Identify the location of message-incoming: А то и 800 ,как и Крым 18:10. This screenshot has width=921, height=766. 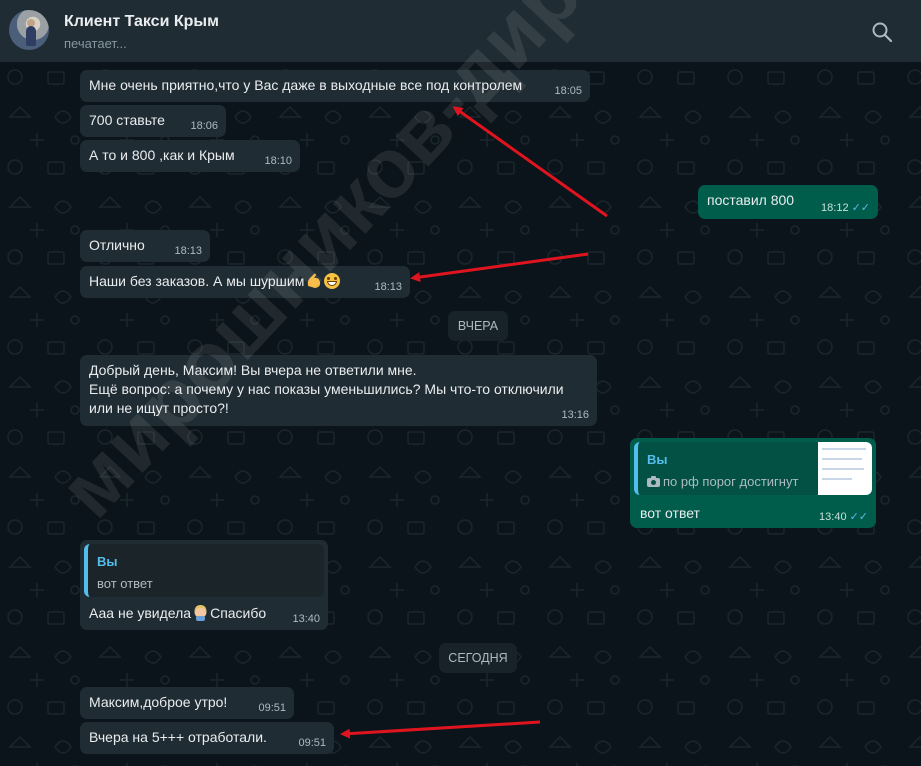
(190, 156).